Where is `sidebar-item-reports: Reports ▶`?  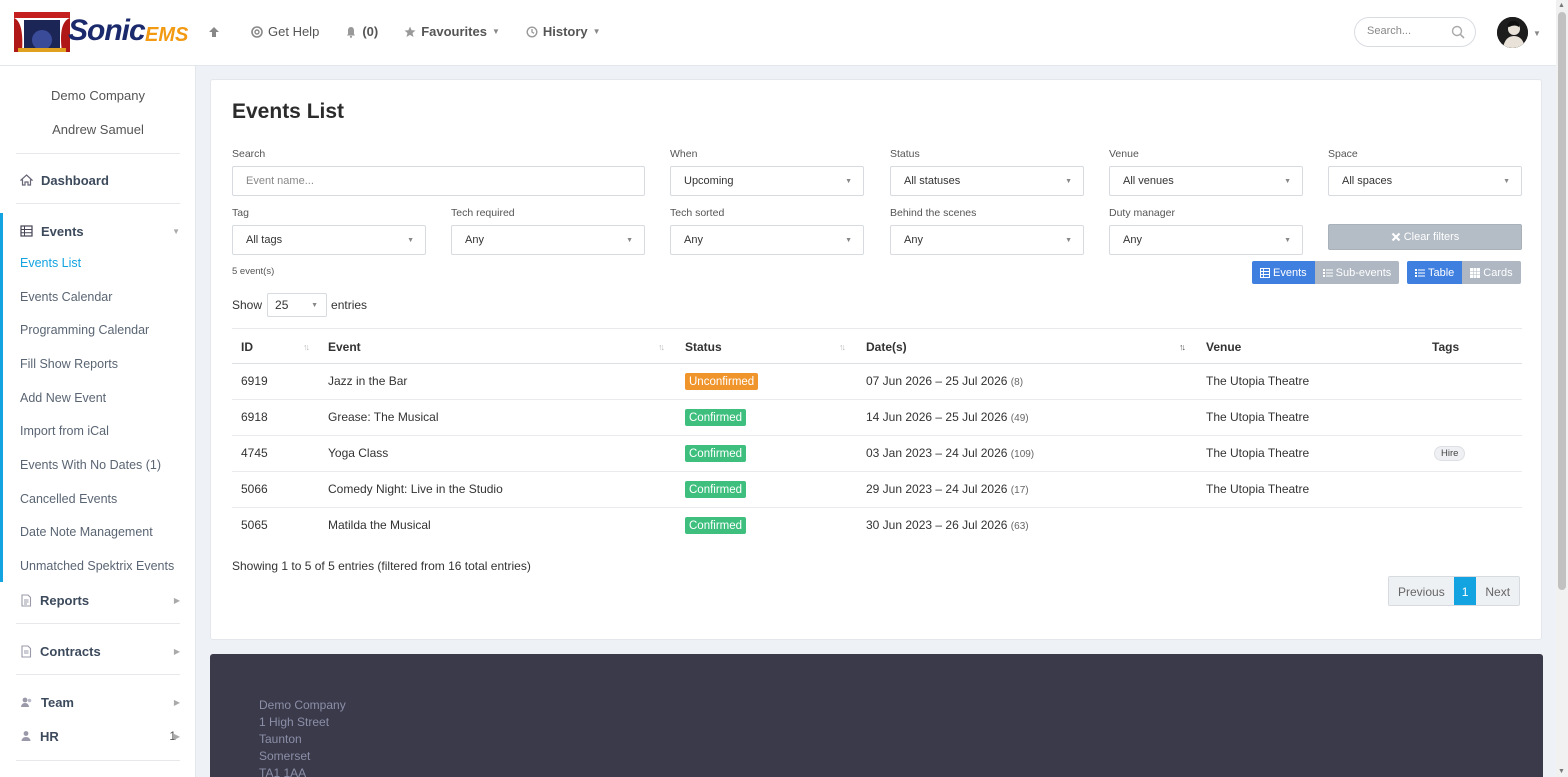 sidebar-item-reports: Reports ▶ is located at coordinates (98, 600).